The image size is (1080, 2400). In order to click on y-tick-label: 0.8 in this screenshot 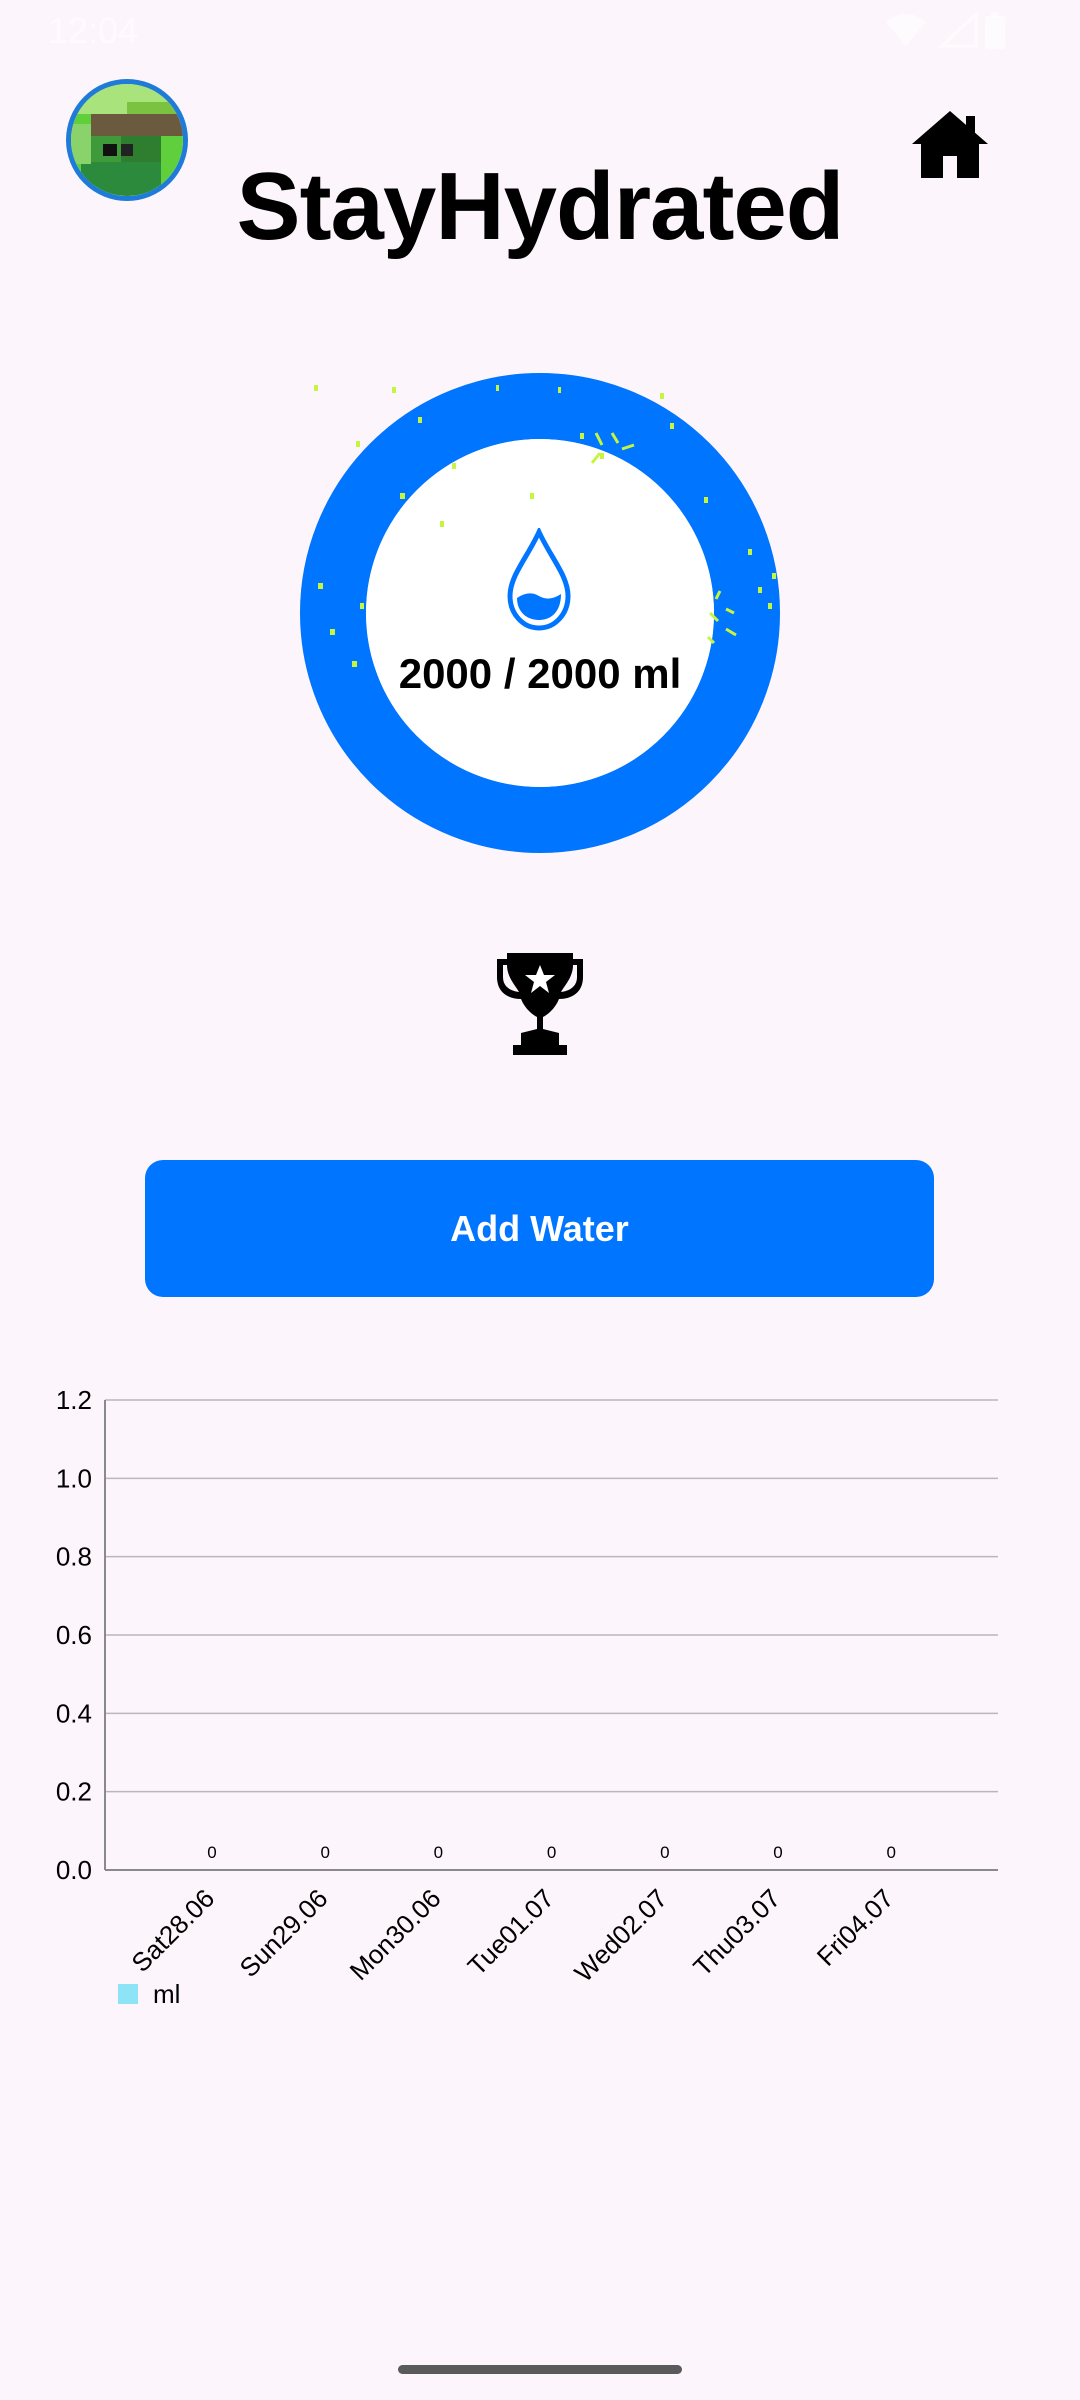, I will do `click(74, 1557)`.